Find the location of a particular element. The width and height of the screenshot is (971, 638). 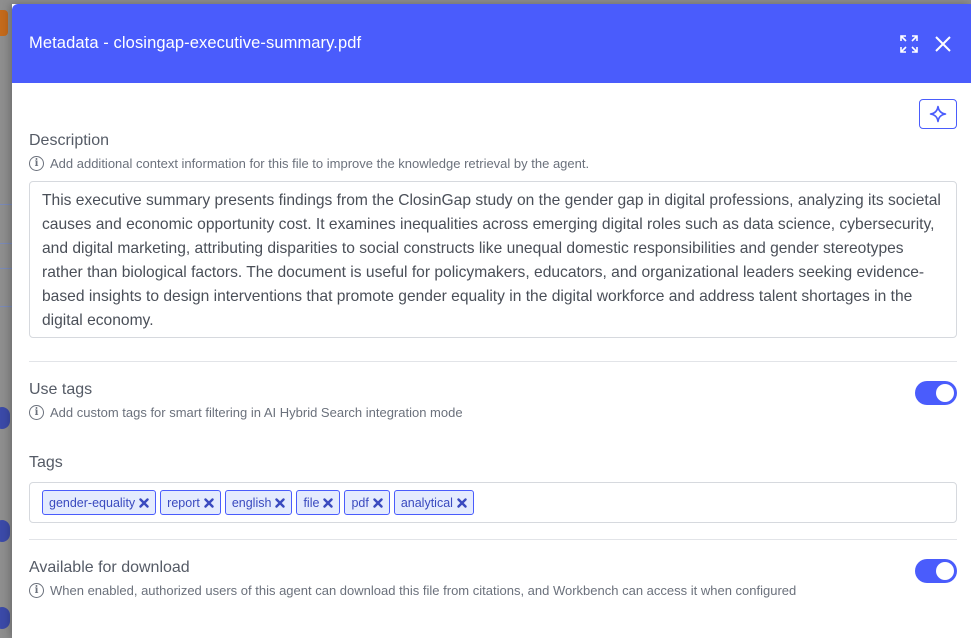

ai-generate-button is located at coordinates (938, 114).